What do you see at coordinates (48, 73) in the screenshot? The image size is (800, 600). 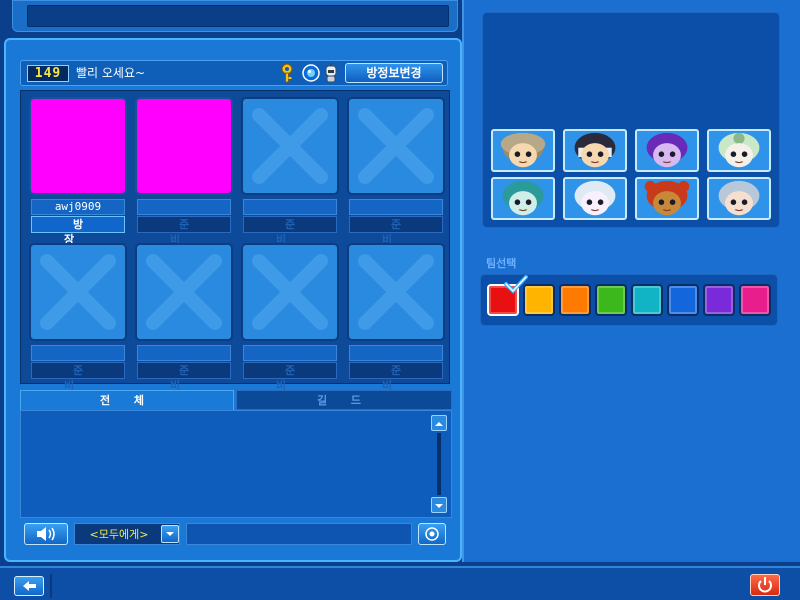 I see `room-number: 149` at bounding box center [48, 73].